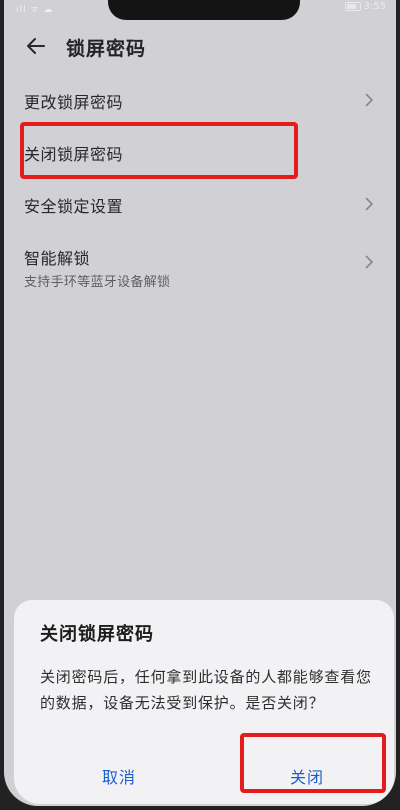 This screenshot has width=400, height=810. Describe the element at coordinates (119, 776) in the screenshot. I see `cancel-button: 取消` at that location.